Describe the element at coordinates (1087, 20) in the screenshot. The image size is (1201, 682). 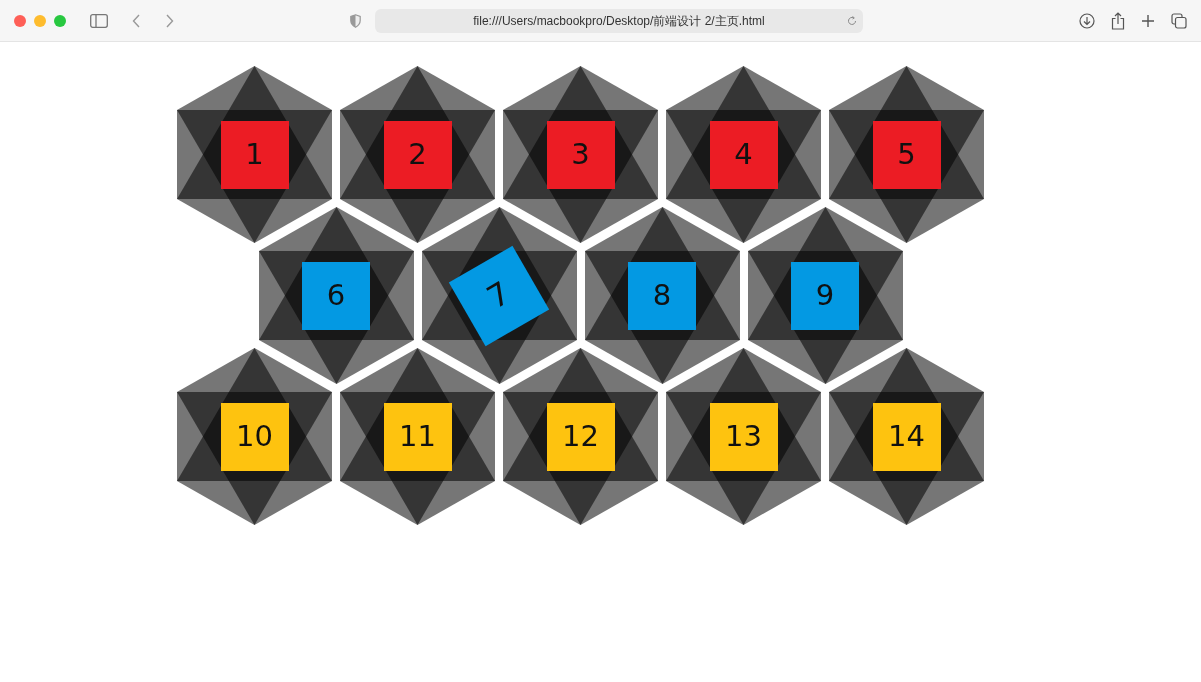
I see `download-icon` at that location.